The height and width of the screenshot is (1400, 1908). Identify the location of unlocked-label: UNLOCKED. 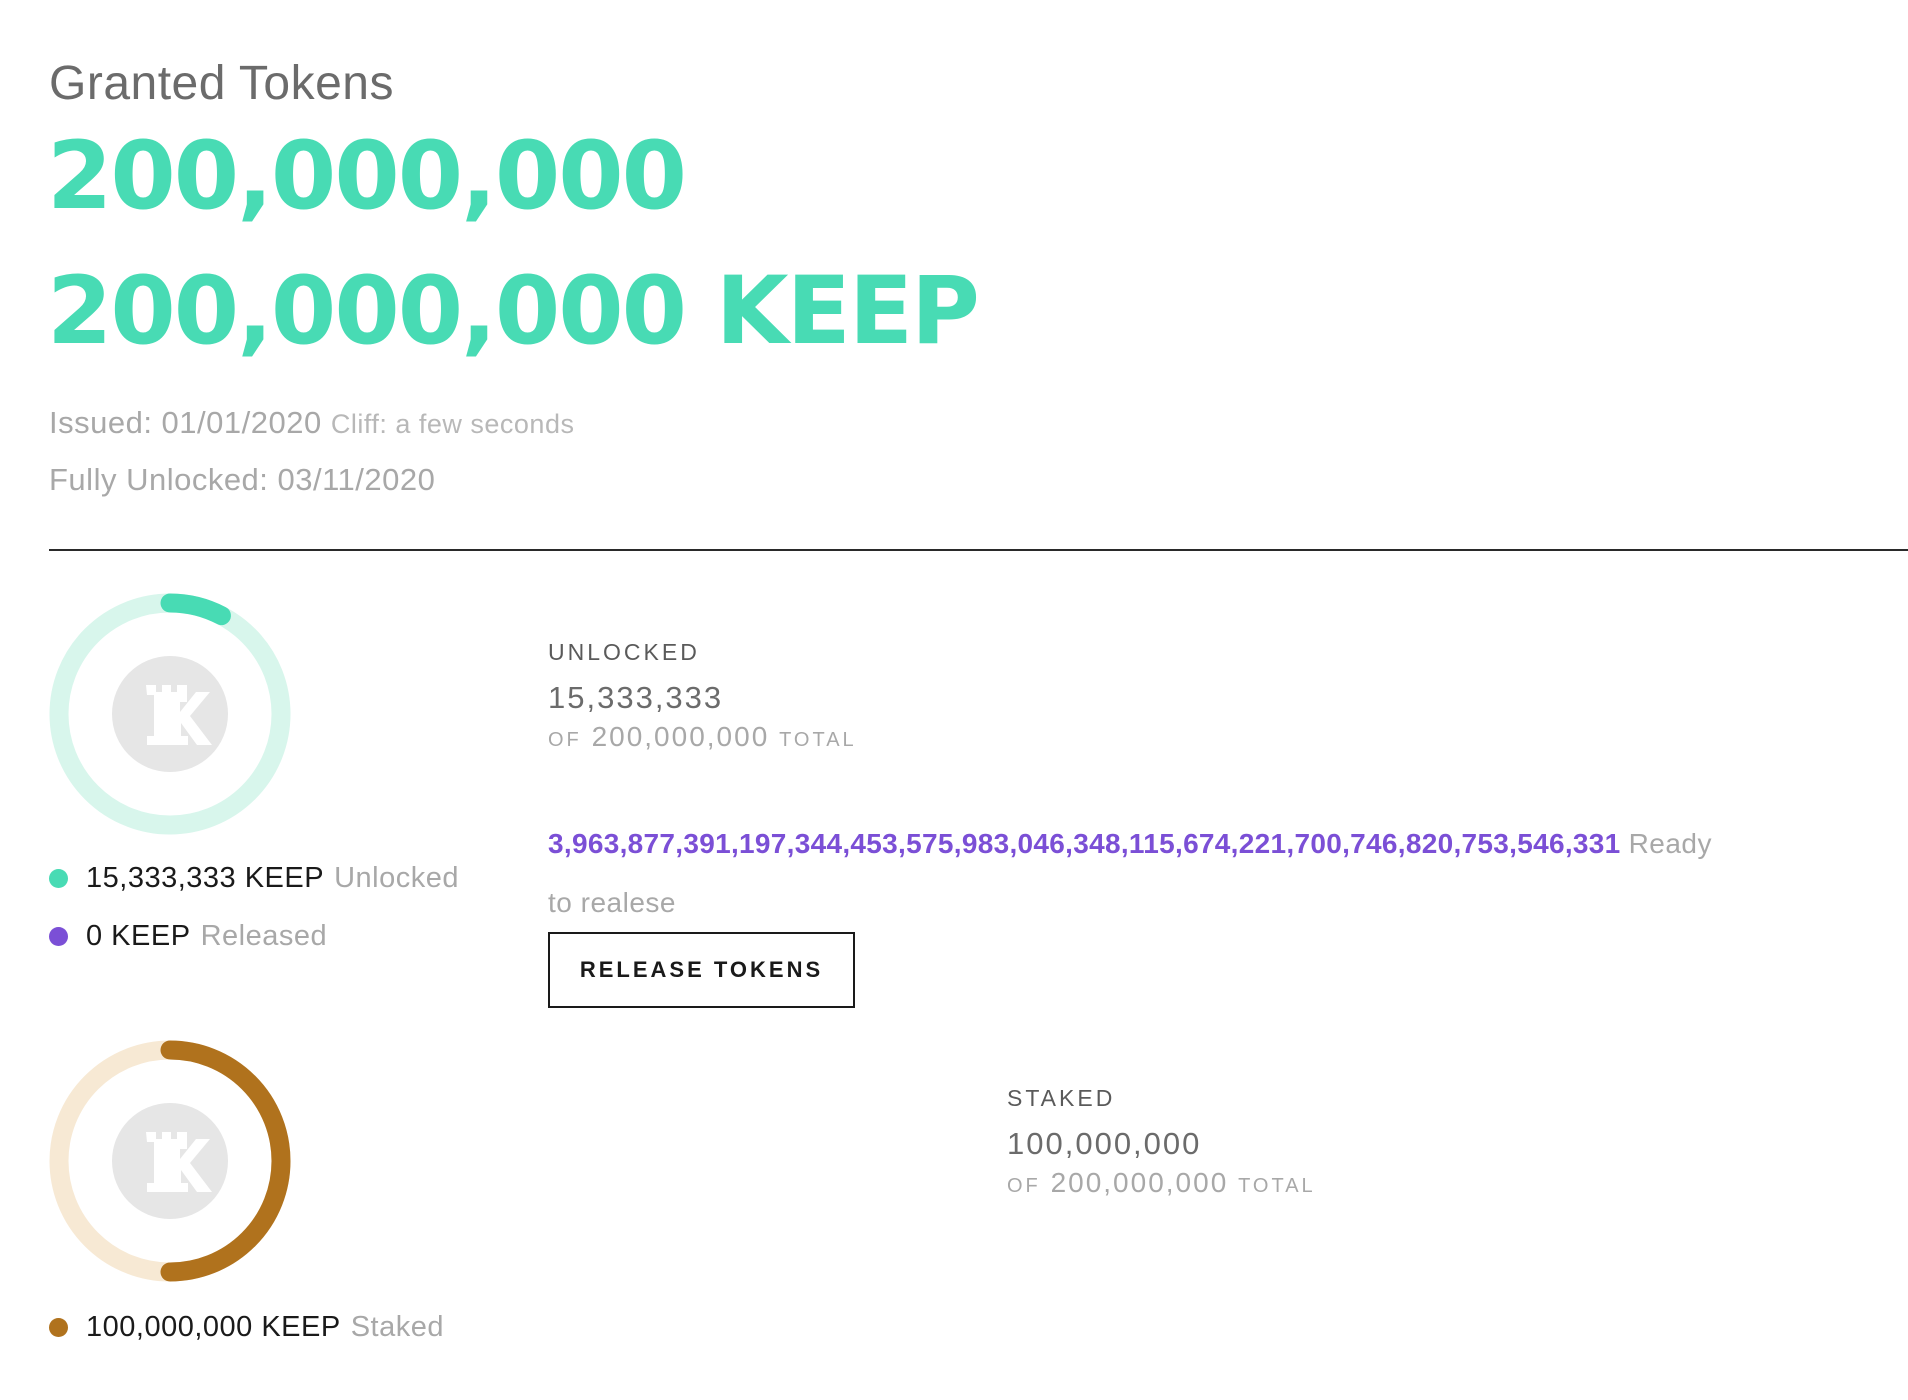
(624, 652).